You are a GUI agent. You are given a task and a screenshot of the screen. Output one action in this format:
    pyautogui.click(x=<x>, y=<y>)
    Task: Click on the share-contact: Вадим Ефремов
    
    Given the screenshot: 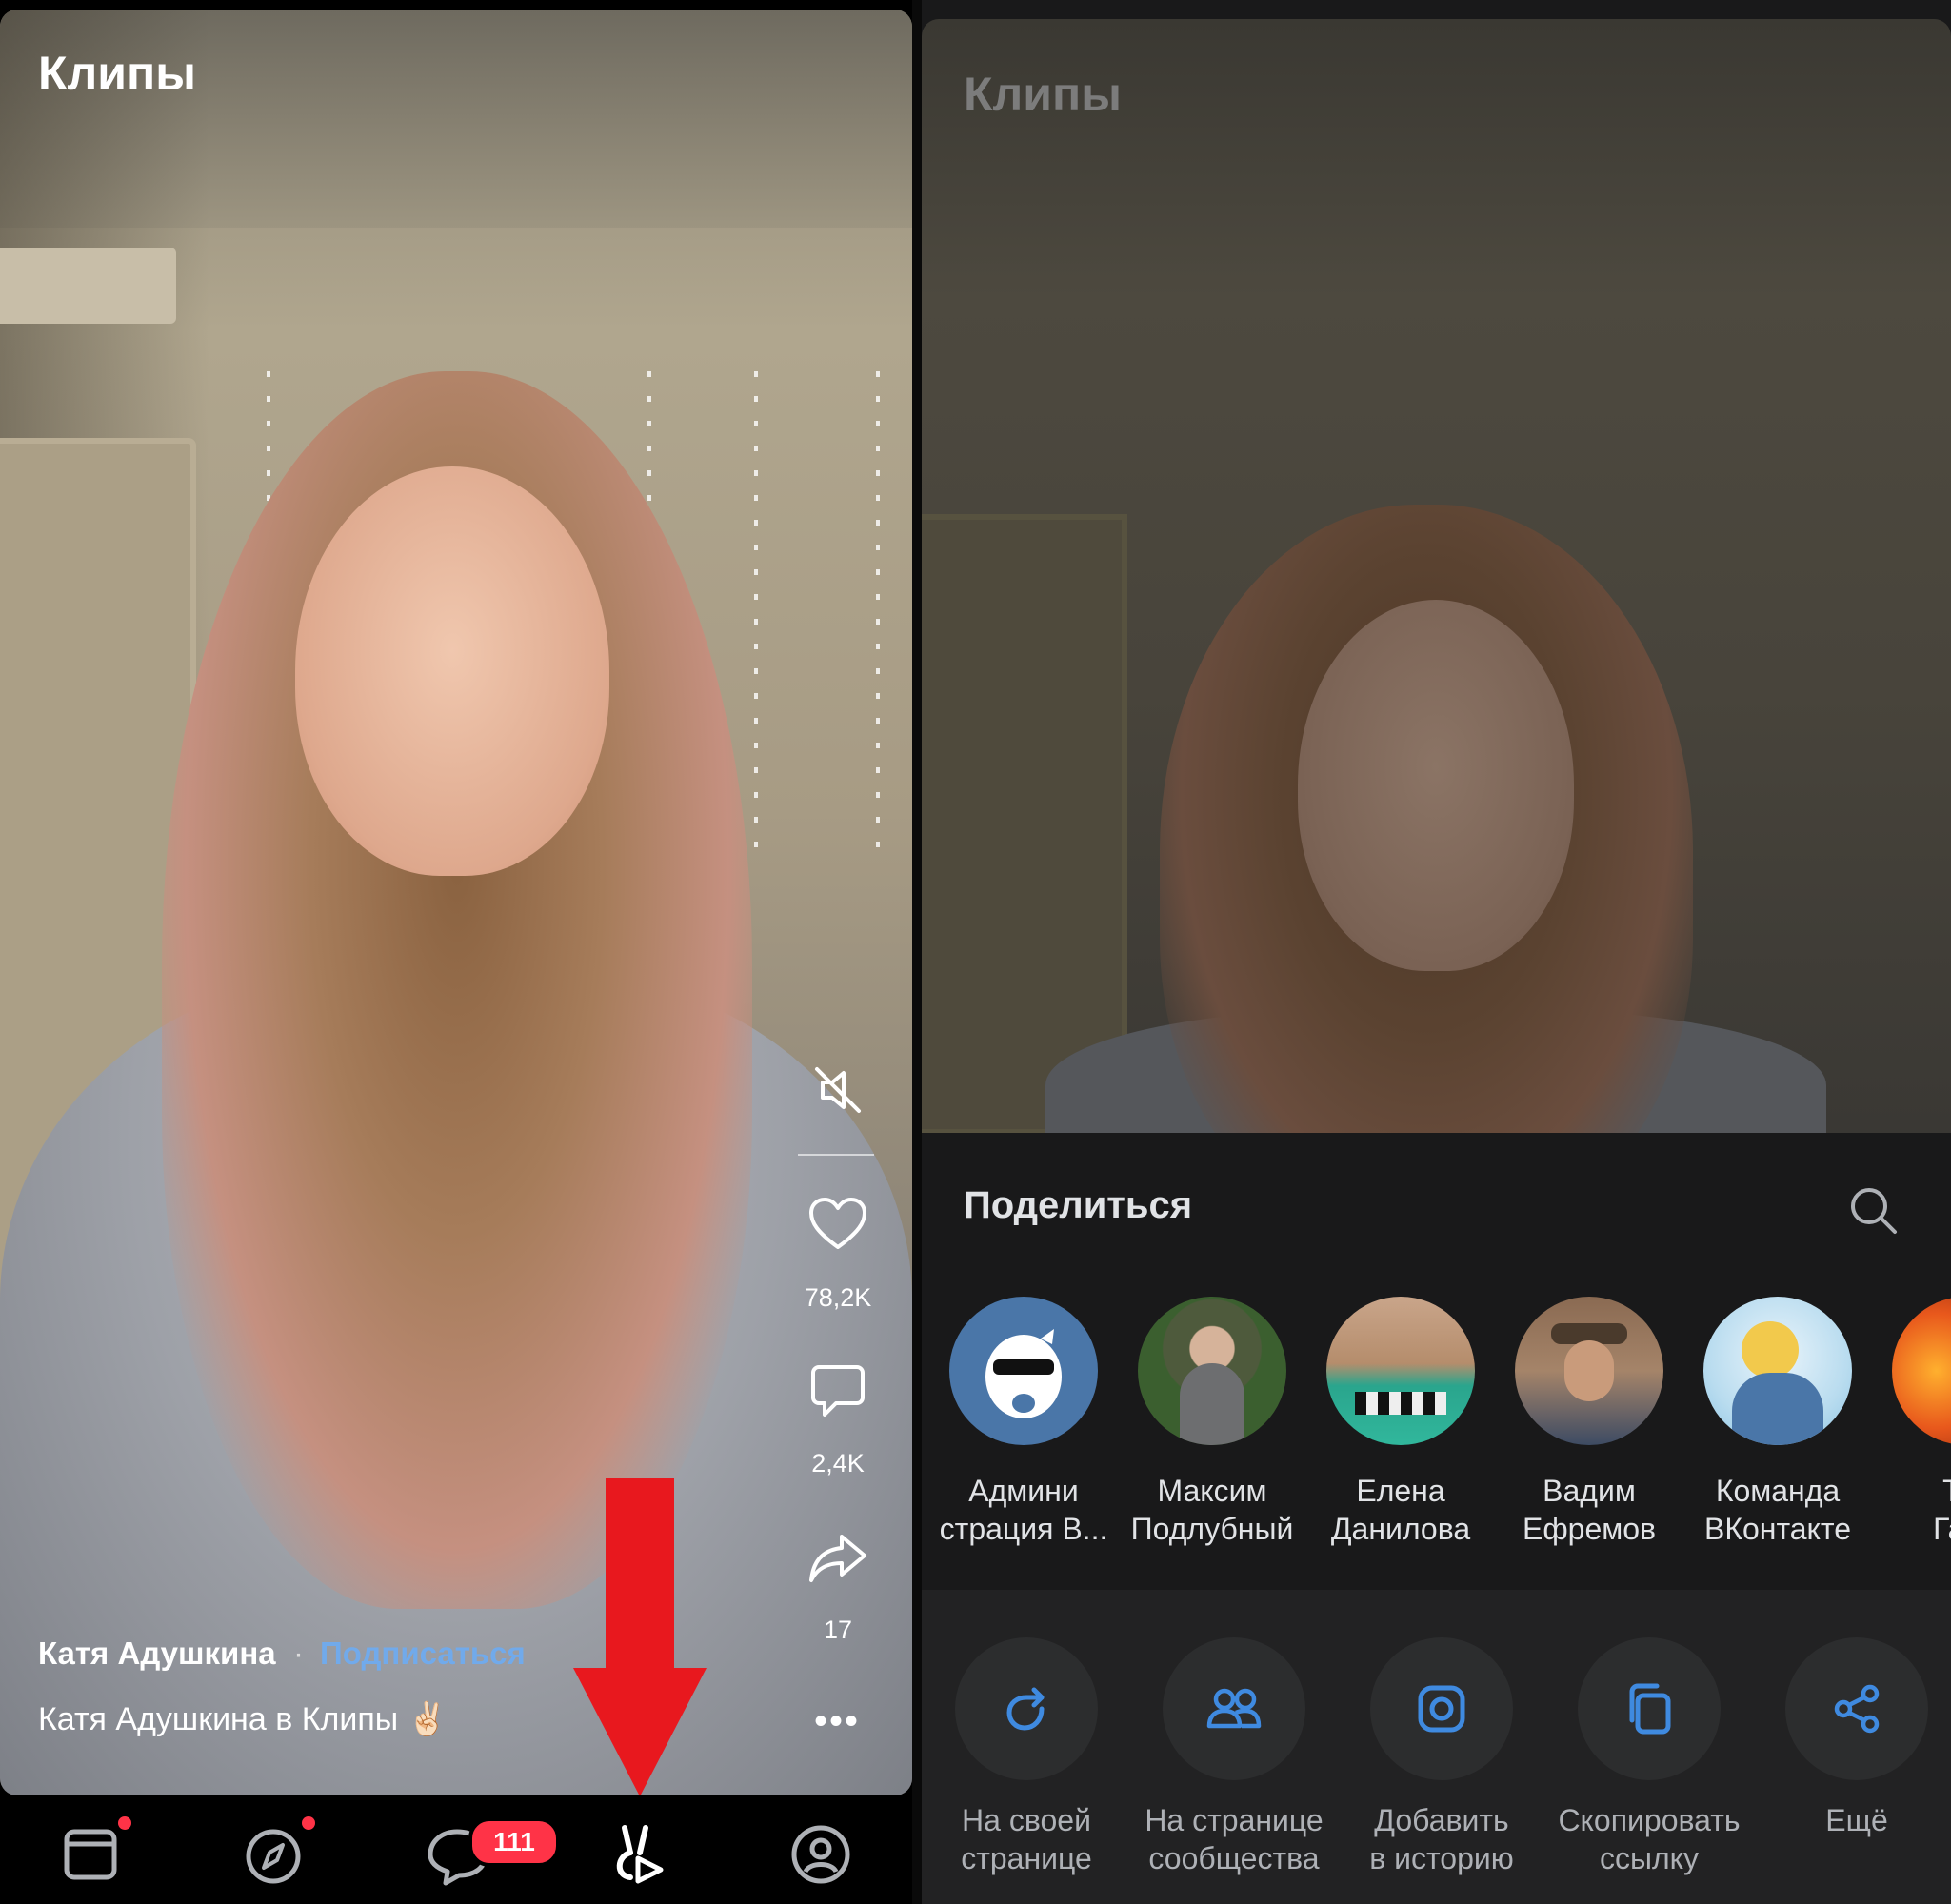 What is the action you would take?
    pyautogui.click(x=1590, y=1422)
    